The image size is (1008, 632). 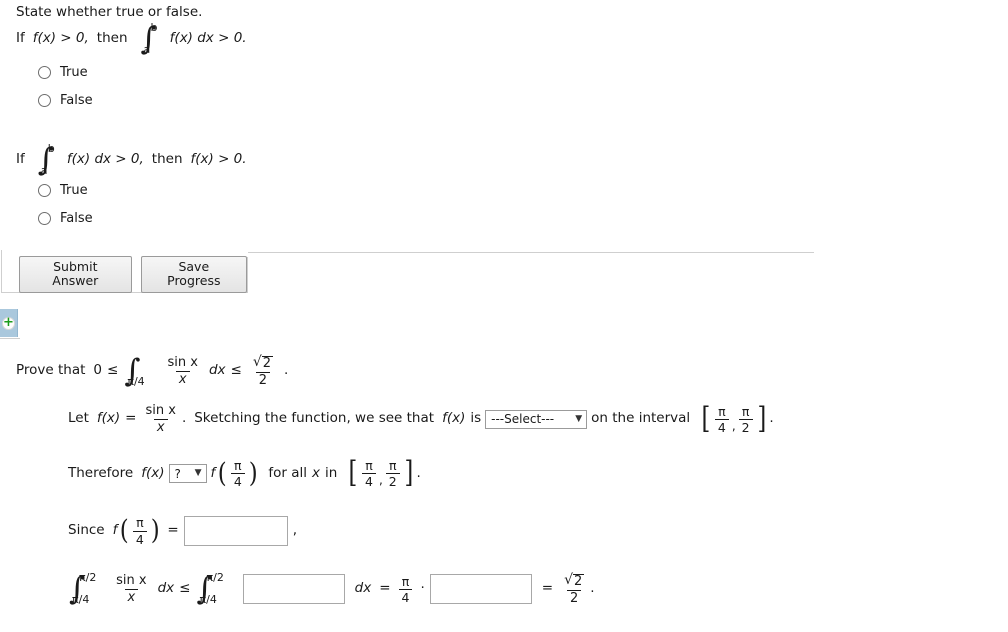 I want to click on save-progress-button: Save Progress, so click(x=193, y=274).